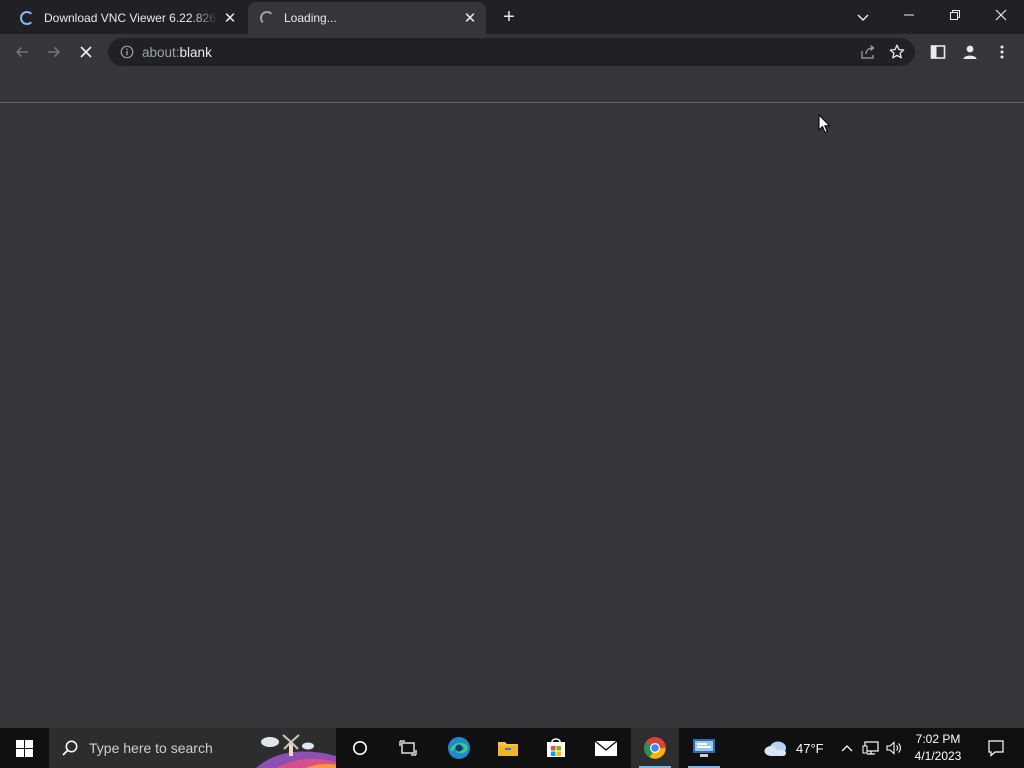 Image resolution: width=1024 pixels, height=768 pixels. Describe the element at coordinates (871, 748) in the screenshot. I see `network-icon` at that location.